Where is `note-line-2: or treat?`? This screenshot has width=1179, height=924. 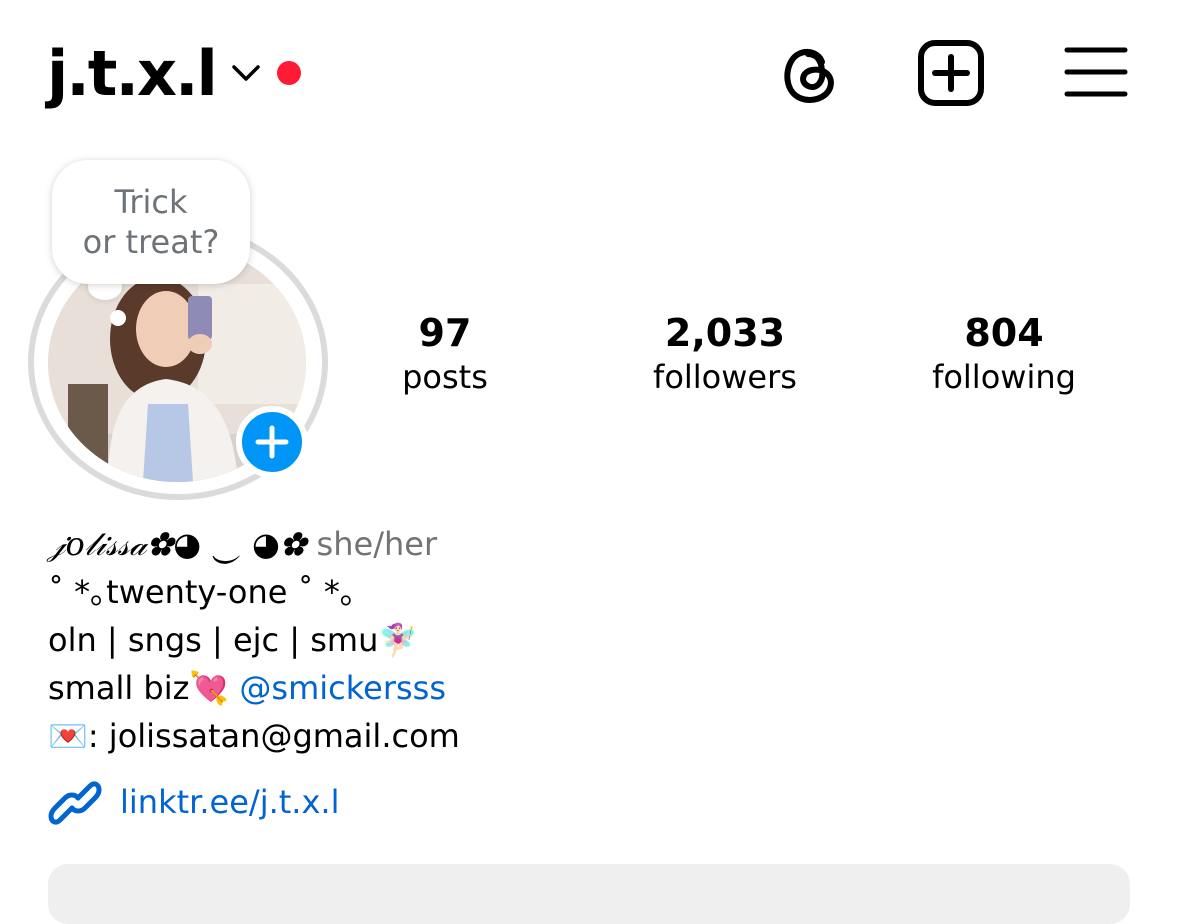 note-line-2: or treat? is located at coordinates (151, 242).